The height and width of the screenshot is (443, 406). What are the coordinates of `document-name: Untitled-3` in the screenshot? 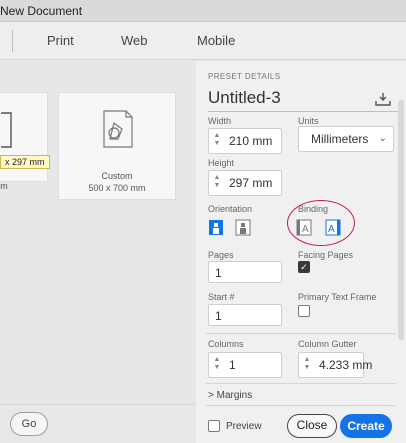 It's located at (244, 97).